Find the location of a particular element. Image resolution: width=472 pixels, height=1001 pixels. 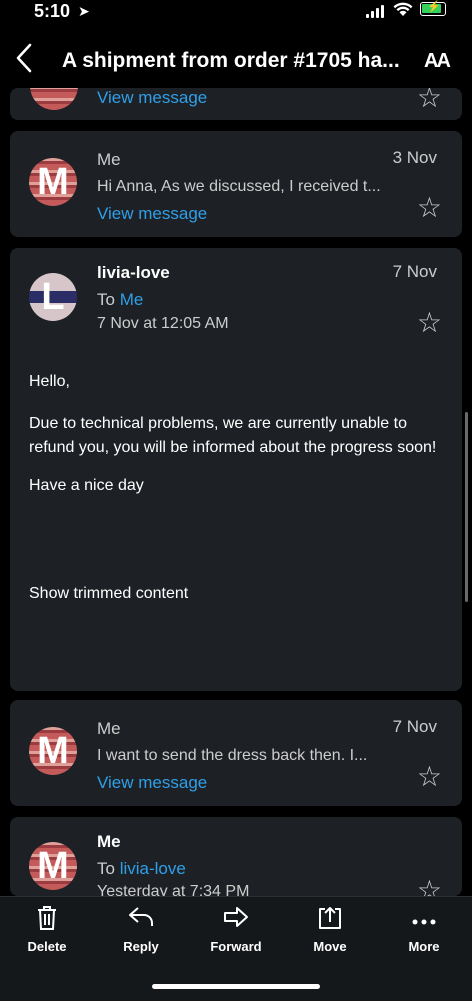

more-icon is located at coordinates (424, 920).